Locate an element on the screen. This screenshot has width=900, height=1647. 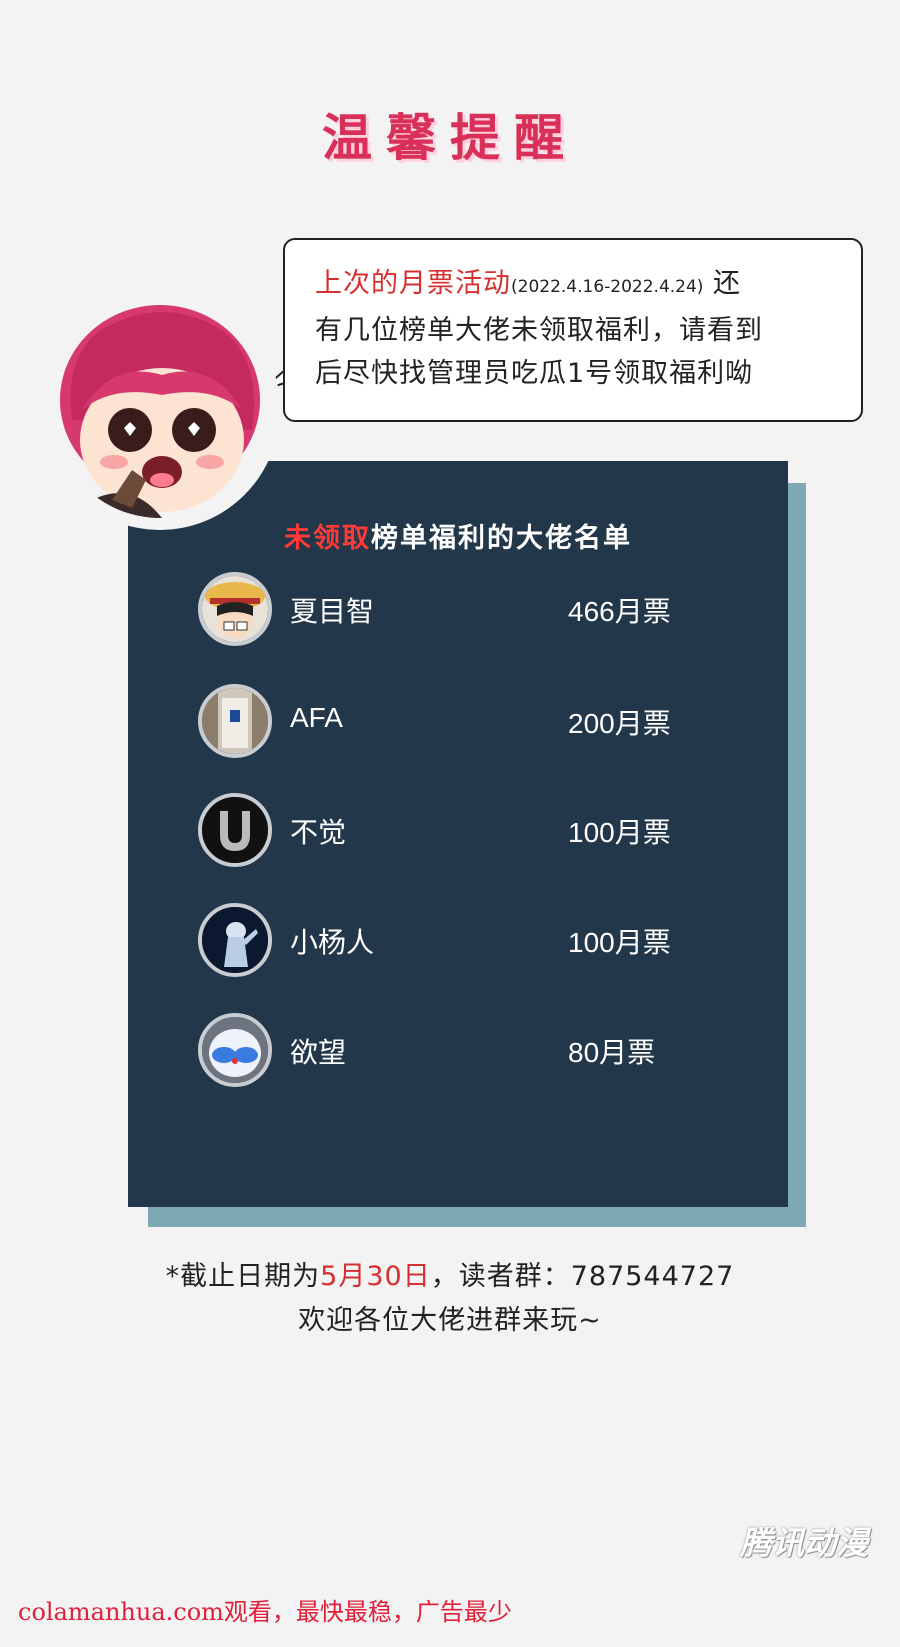
ranking-row: 小杨人 100月票 is located at coordinates (458, 943).